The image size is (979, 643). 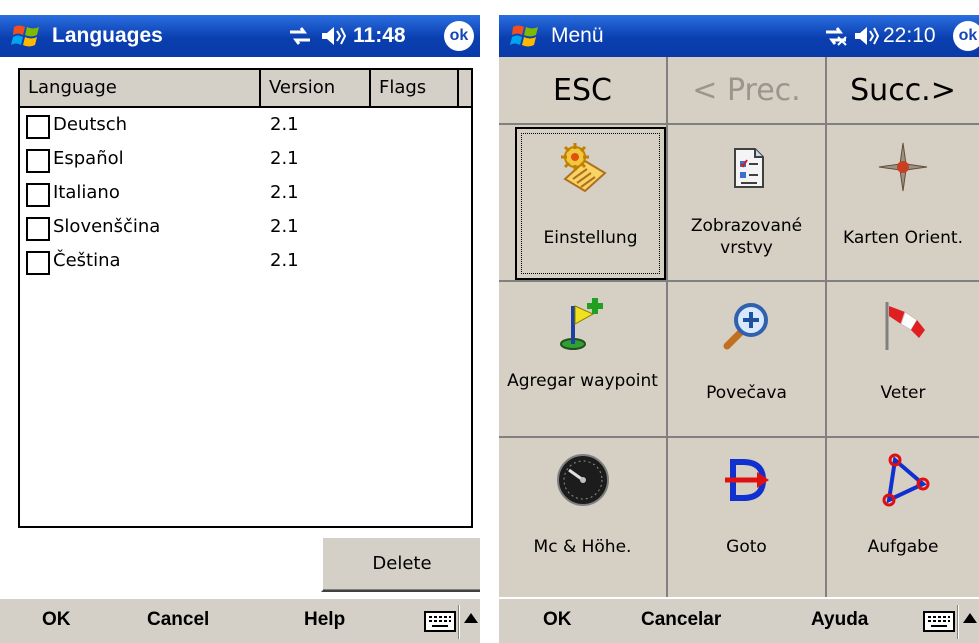 I want to click on variometer-gauge-icon, so click(x=582, y=480).